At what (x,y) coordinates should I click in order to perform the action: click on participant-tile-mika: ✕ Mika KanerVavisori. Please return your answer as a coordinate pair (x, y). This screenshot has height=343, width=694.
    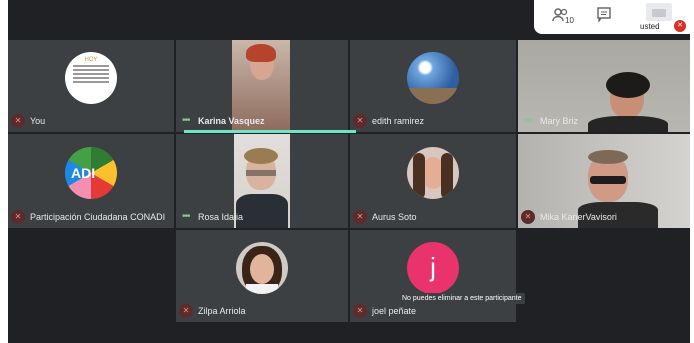
    Looking at the image, I should click on (604, 181).